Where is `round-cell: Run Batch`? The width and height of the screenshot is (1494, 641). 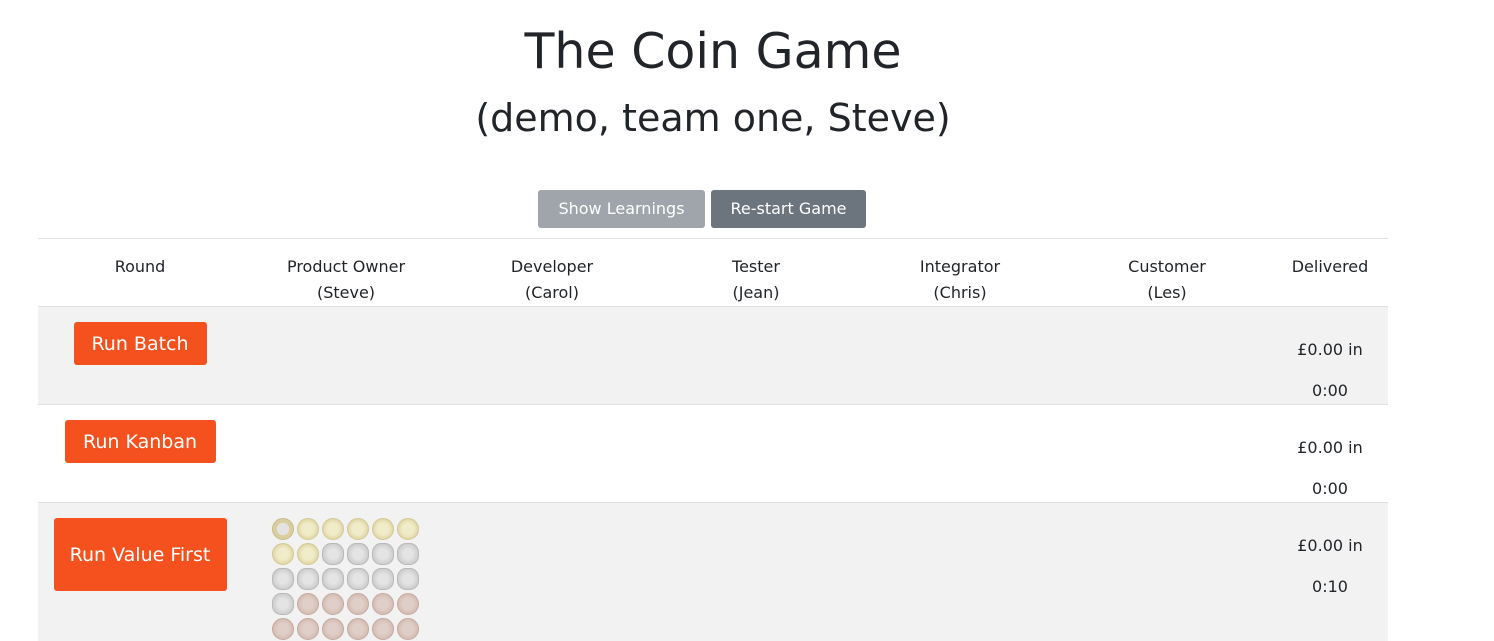 round-cell: Run Batch is located at coordinates (140, 355).